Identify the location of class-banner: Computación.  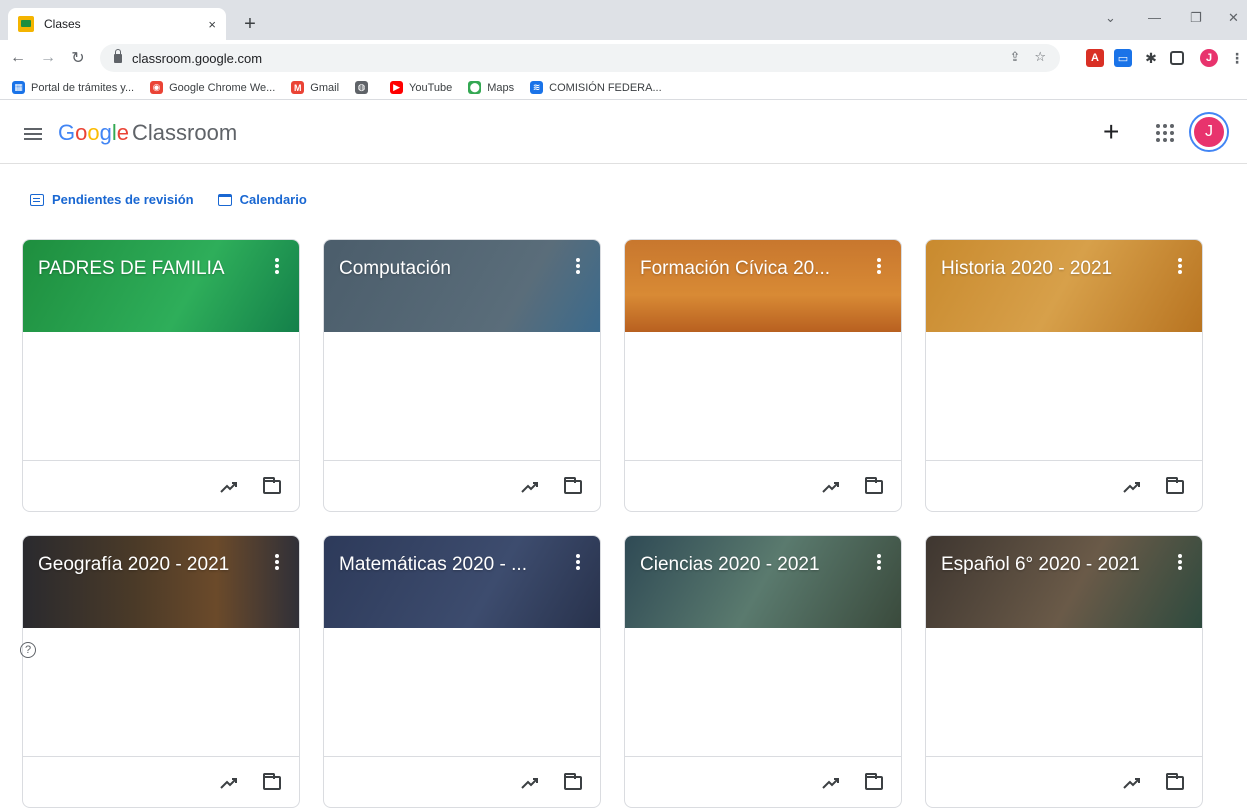
(462, 286).